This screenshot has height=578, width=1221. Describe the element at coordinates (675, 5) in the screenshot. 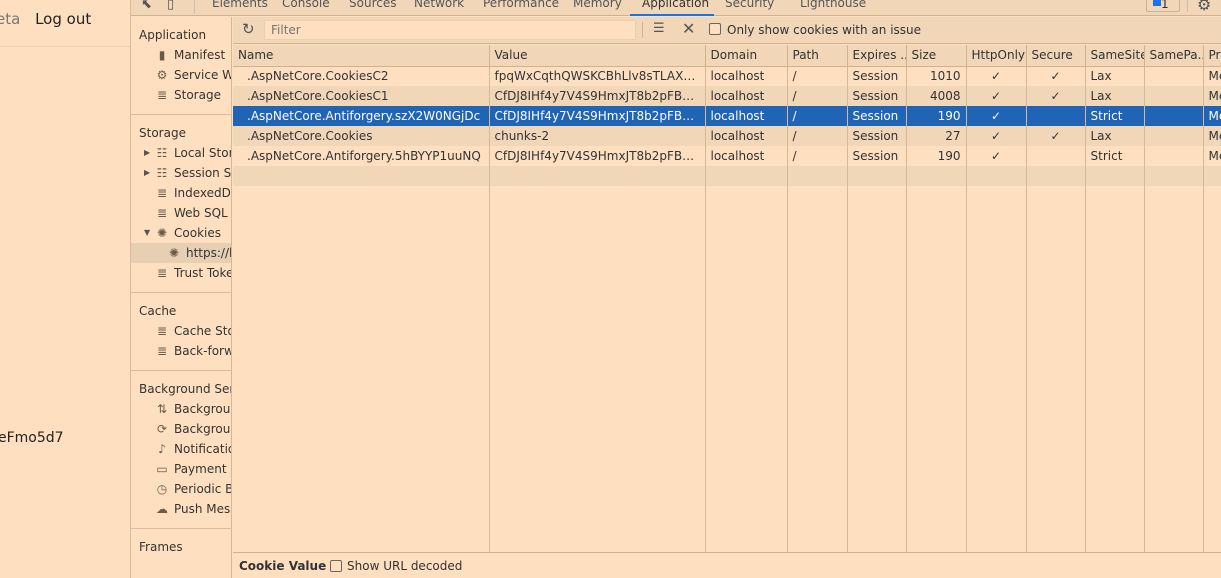

I see `tab-application: Application` at that location.